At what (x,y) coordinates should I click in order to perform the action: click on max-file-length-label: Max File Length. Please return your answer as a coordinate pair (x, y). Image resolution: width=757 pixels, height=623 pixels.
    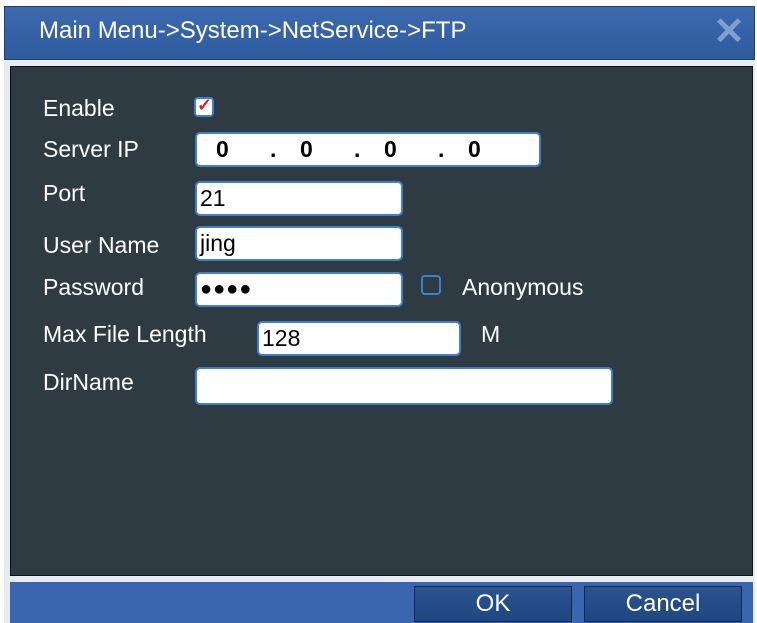
    Looking at the image, I should click on (125, 334).